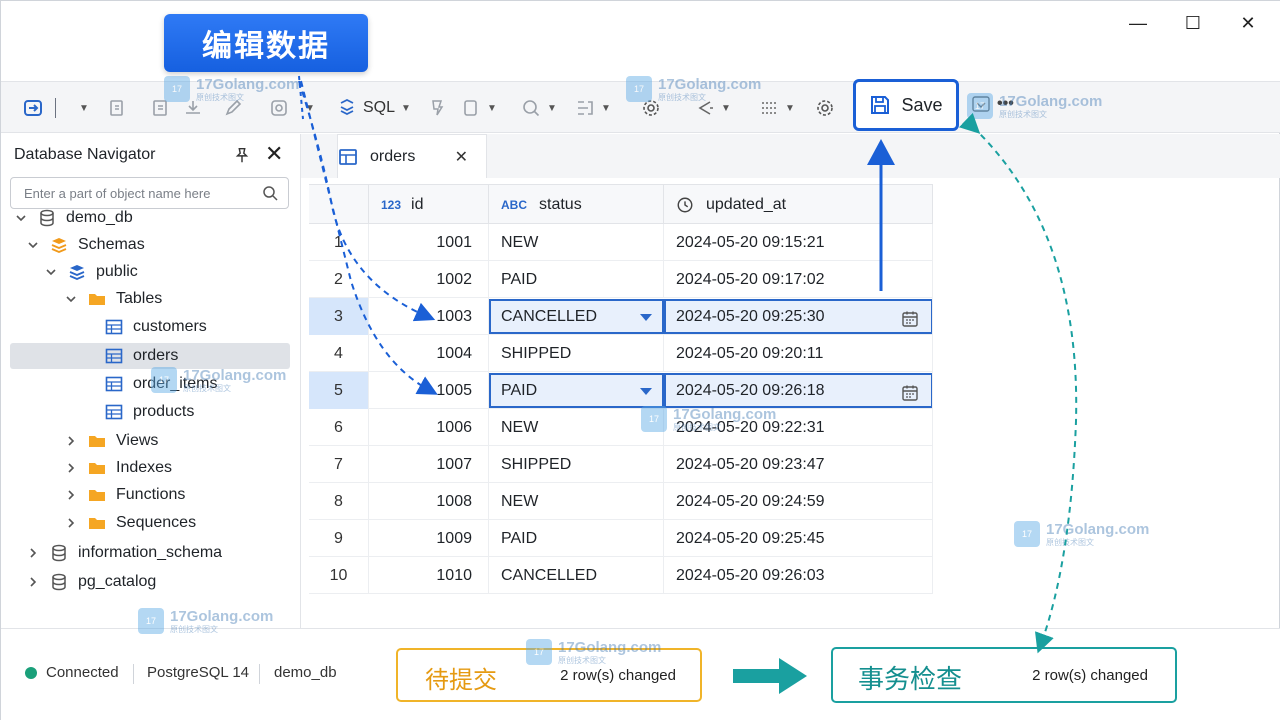 This screenshot has height=720, width=1280. What do you see at coordinates (339, 390) in the screenshot?
I see `row-number: 5` at bounding box center [339, 390].